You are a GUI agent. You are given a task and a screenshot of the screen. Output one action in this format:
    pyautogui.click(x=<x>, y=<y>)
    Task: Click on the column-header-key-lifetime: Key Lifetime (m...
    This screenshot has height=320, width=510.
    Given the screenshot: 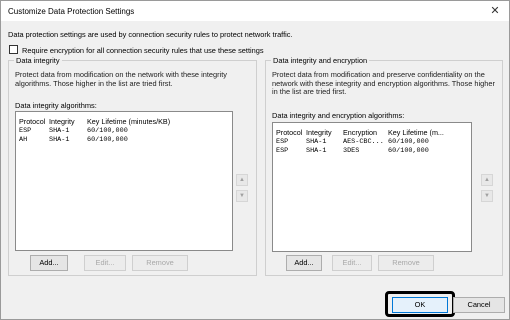 What is the action you would take?
    pyautogui.click(x=416, y=132)
    